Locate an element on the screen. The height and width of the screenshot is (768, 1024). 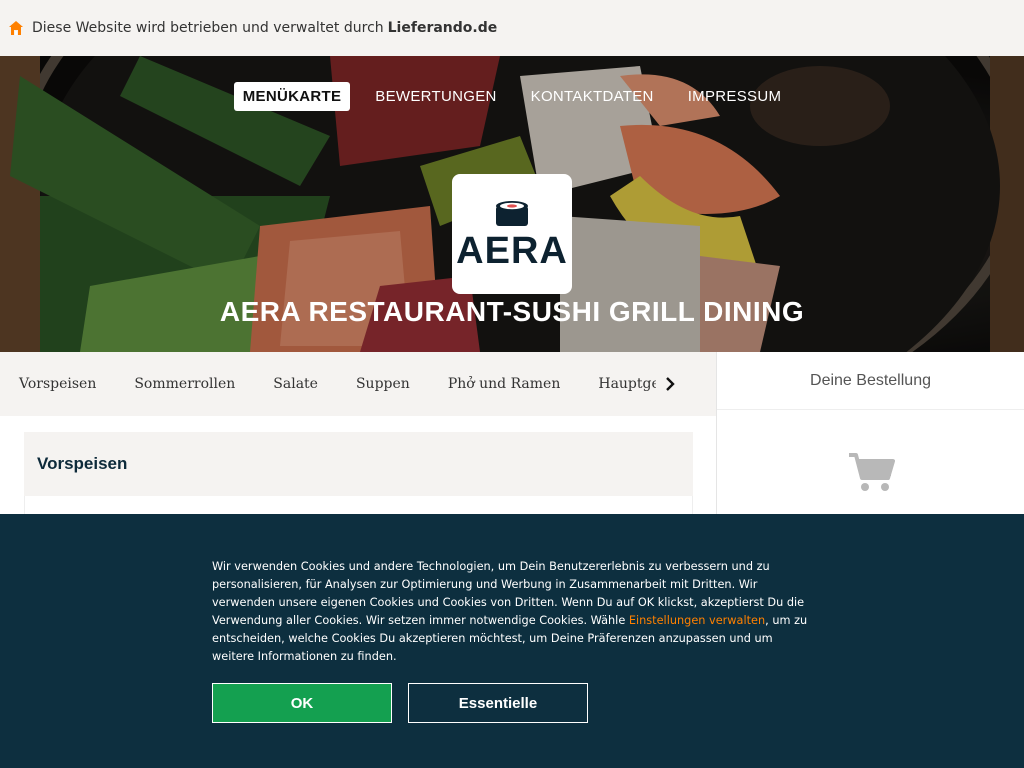
restaurant-logo: AERA is located at coordinates (512, 234).